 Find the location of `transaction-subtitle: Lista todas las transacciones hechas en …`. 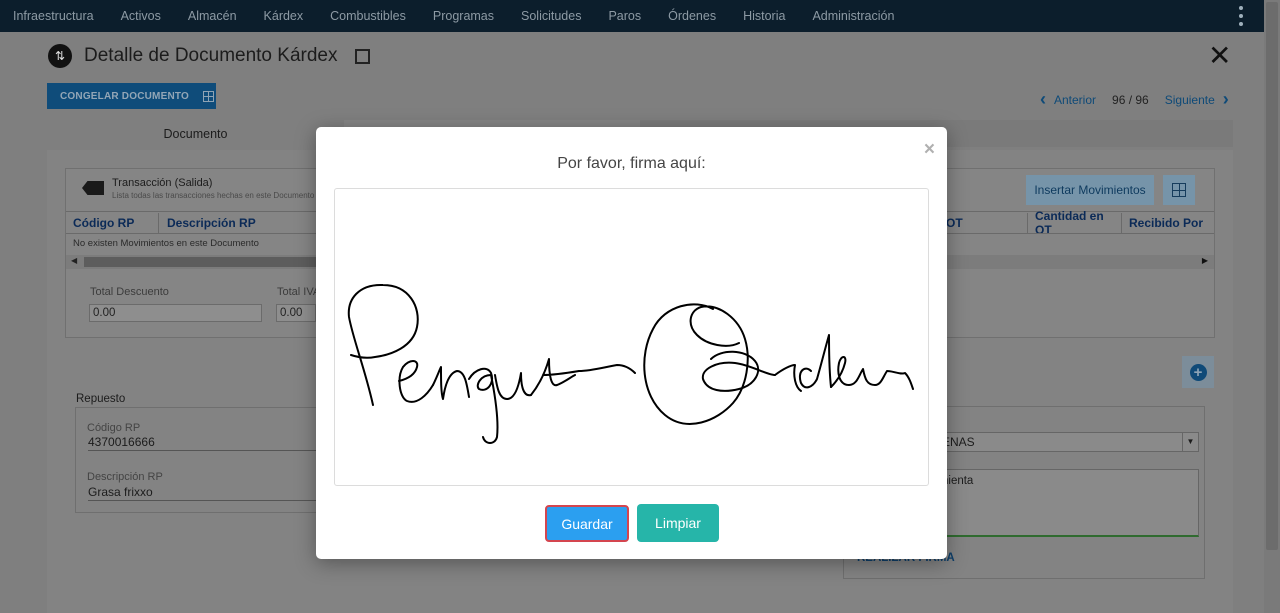

transaction-subtitle: Lista todas las transacciones hechas en … is located at coordinates (213, 195).